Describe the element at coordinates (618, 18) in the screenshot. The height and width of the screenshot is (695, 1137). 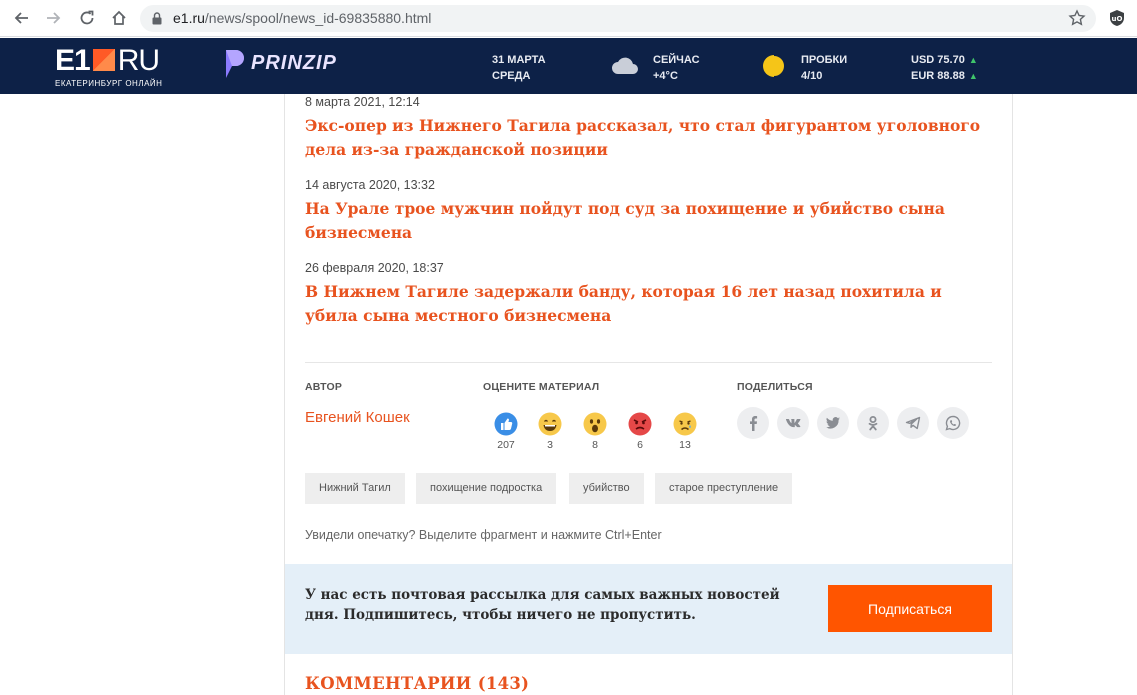
I see `address-bar: e1.ru/news/spool/news_id-69835880.html` at that location.